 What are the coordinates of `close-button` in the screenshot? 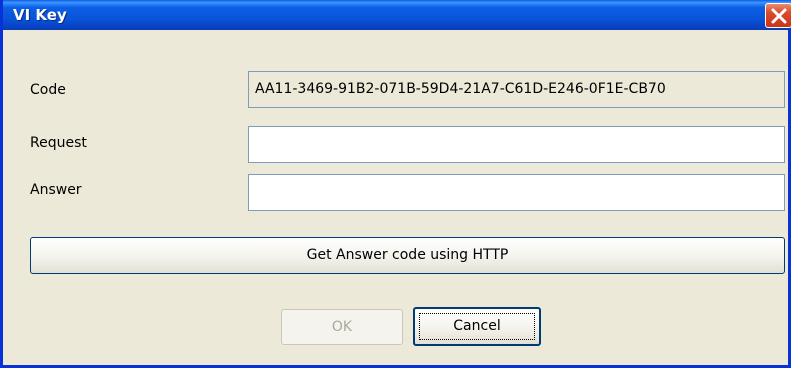 It's located at (778, 15).